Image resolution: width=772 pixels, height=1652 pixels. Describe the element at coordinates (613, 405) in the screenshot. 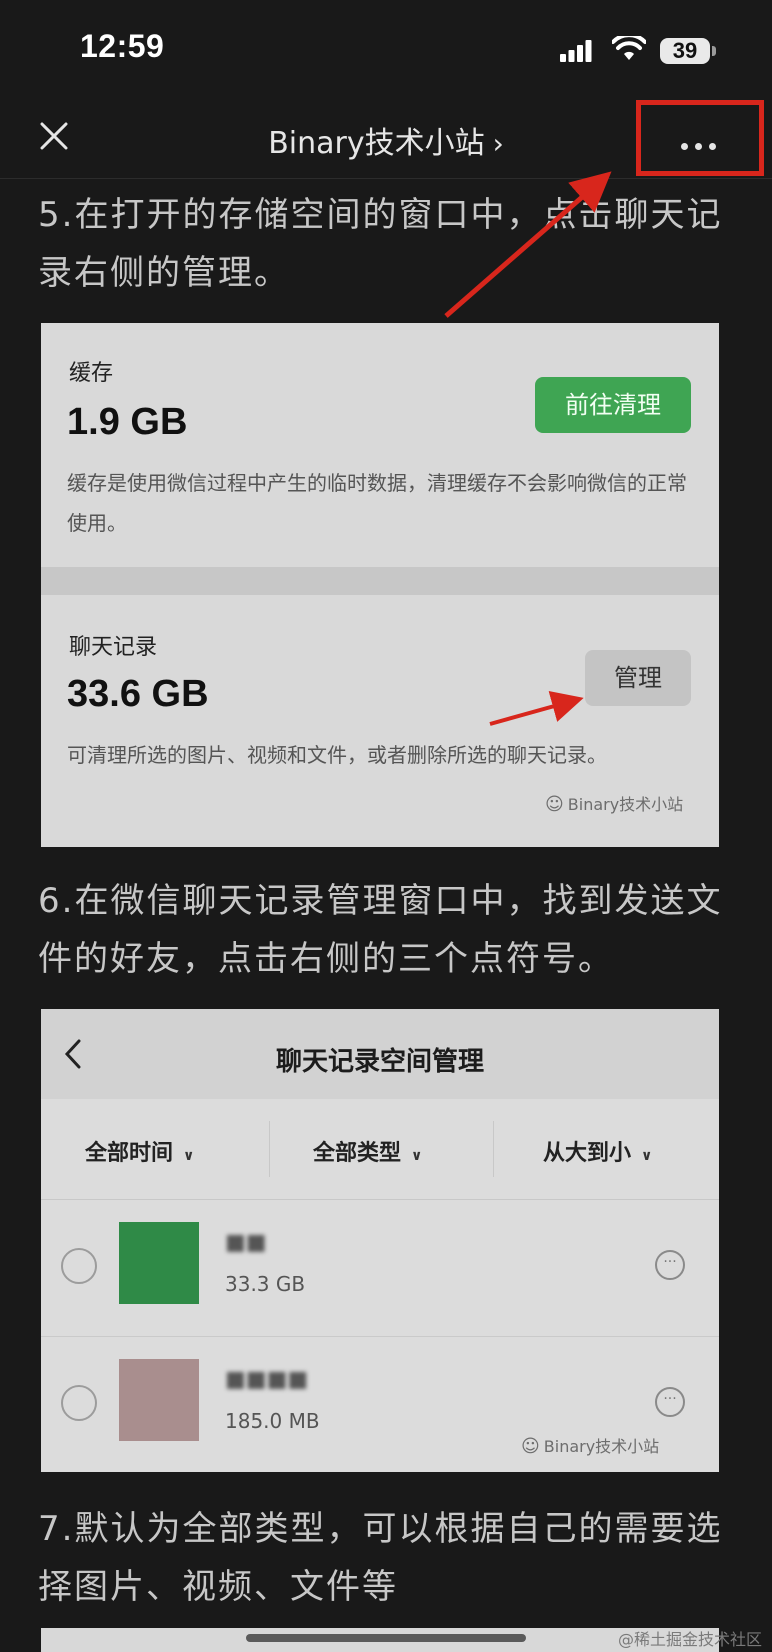

I see `clean-cache-button: 前往清理` at that location.